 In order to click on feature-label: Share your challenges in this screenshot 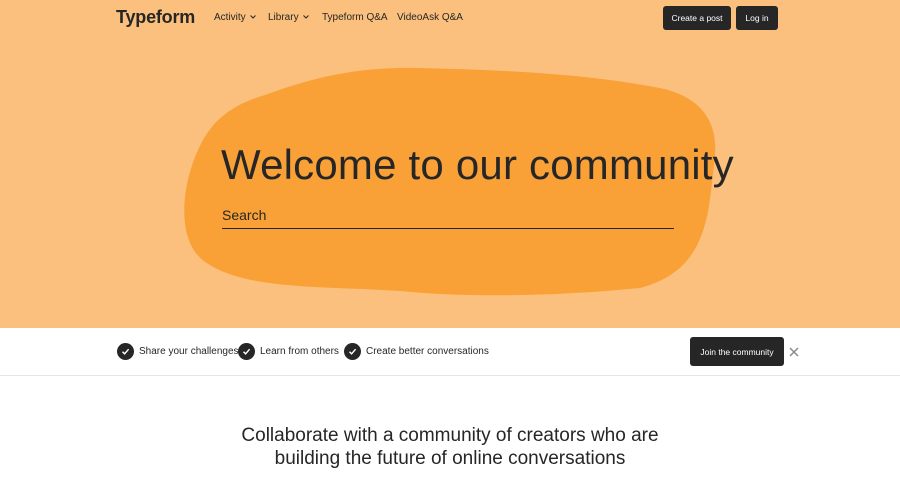, I will do `click(189, 351)`.